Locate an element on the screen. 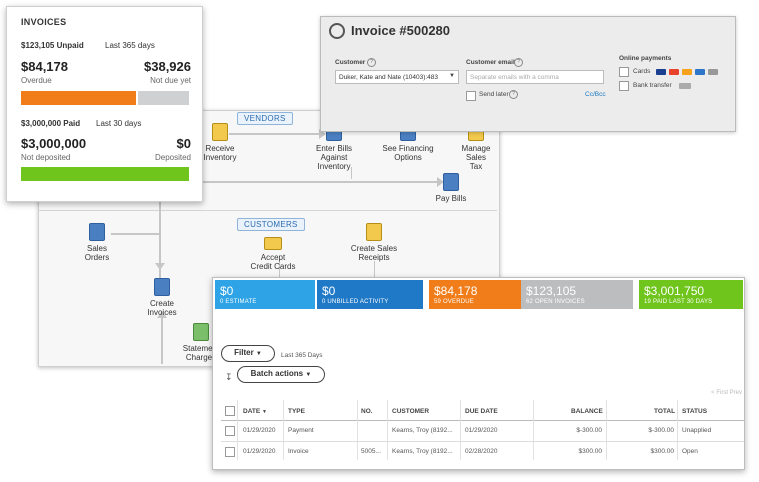 The image size is (759, 482). select-all-checkbox is located at coordinates (230, 411).